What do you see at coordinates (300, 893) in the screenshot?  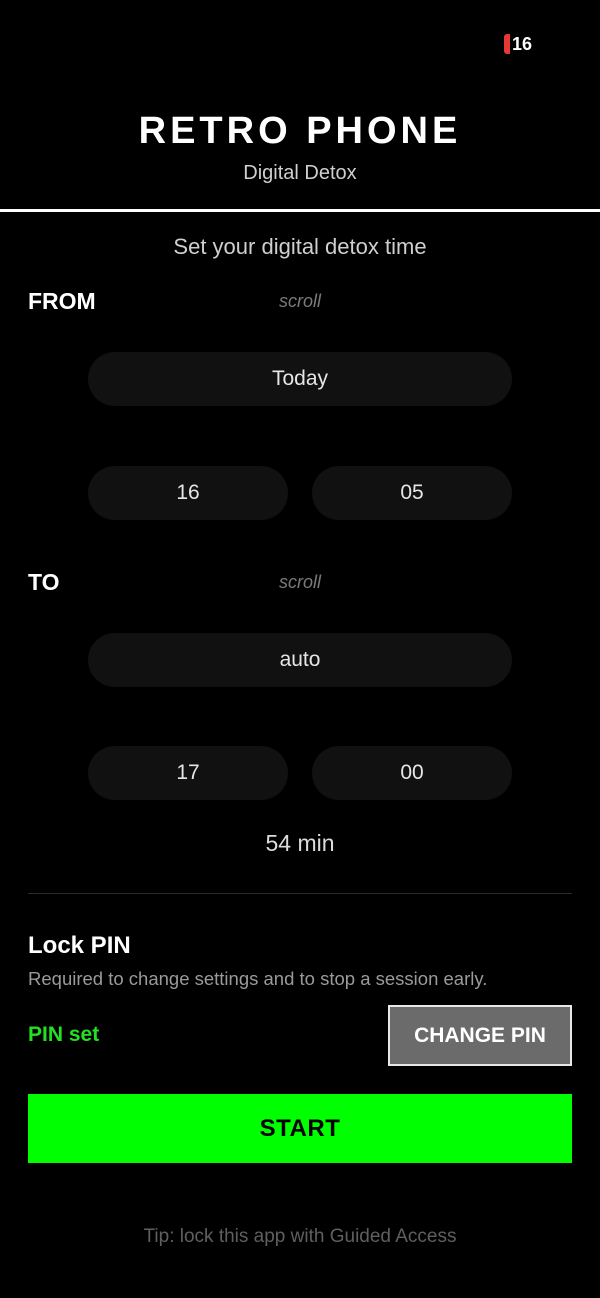 I see `section-divider` at bounding box center [300, 893].